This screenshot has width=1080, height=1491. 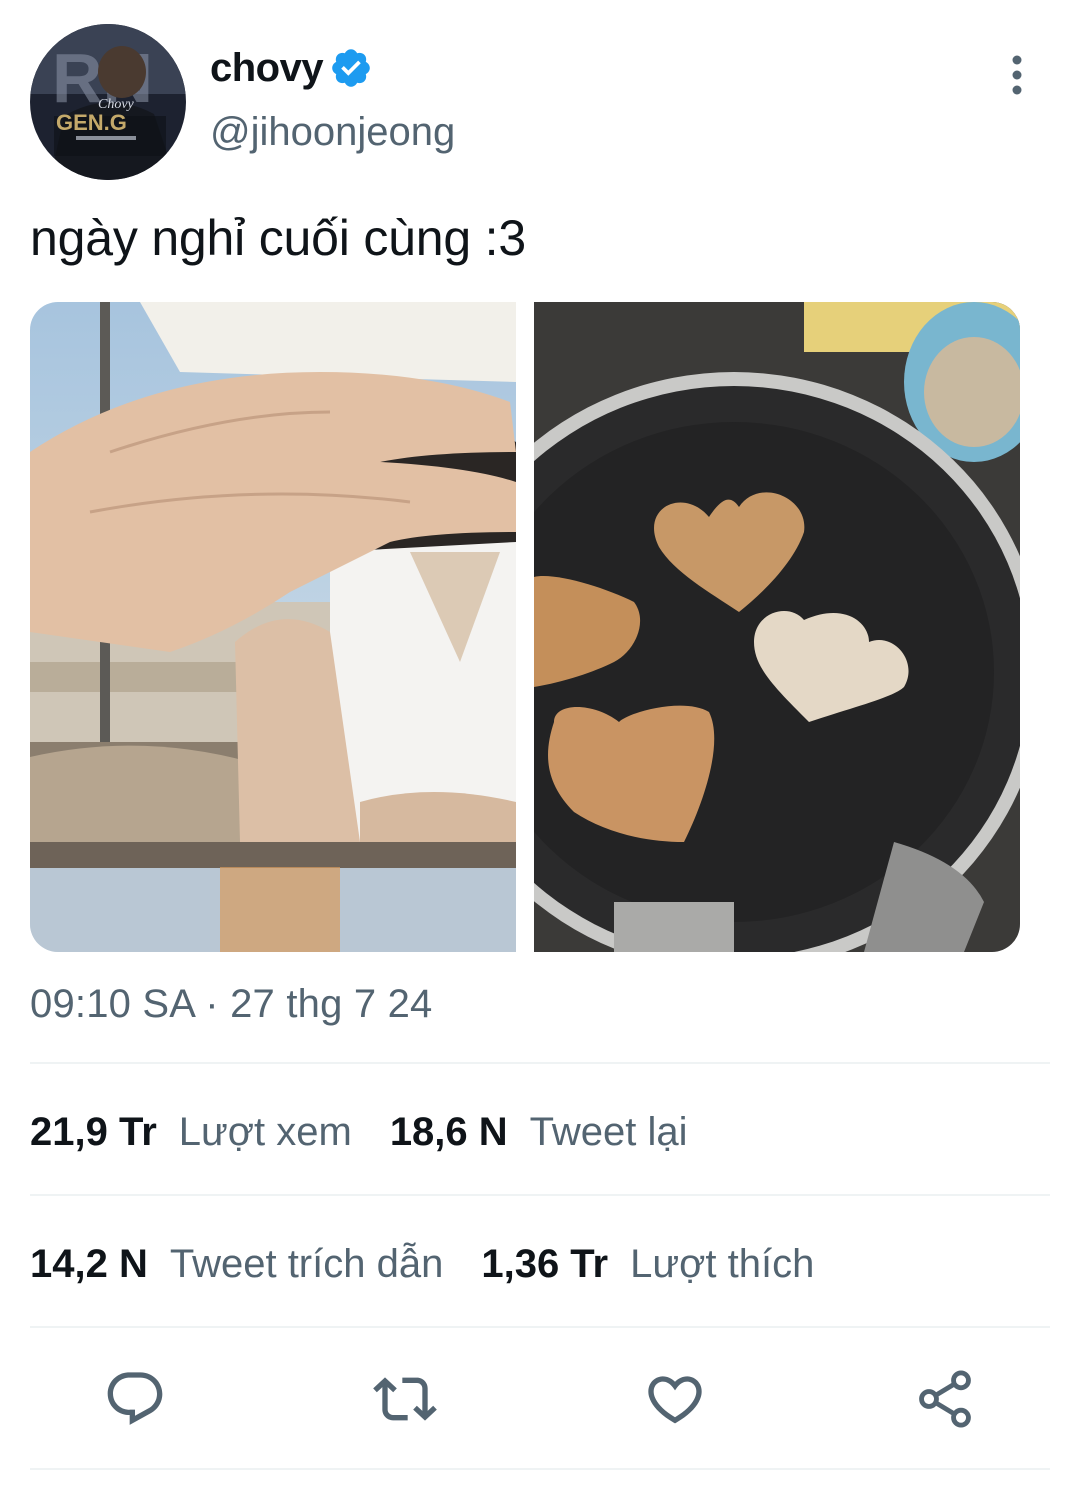 I want to click on likes-label: Lượt thích, so click(x=722, y=1264).